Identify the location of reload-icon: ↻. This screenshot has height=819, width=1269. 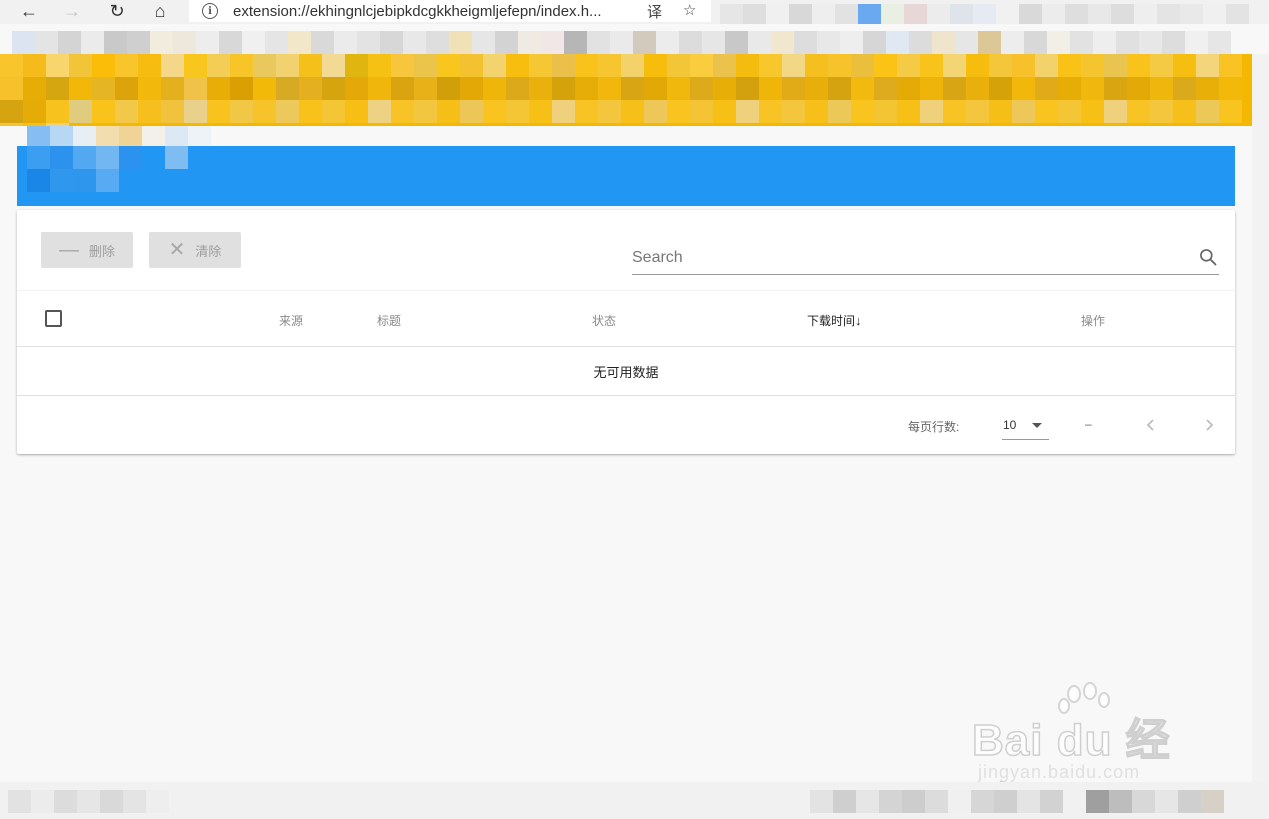
(117, 11).